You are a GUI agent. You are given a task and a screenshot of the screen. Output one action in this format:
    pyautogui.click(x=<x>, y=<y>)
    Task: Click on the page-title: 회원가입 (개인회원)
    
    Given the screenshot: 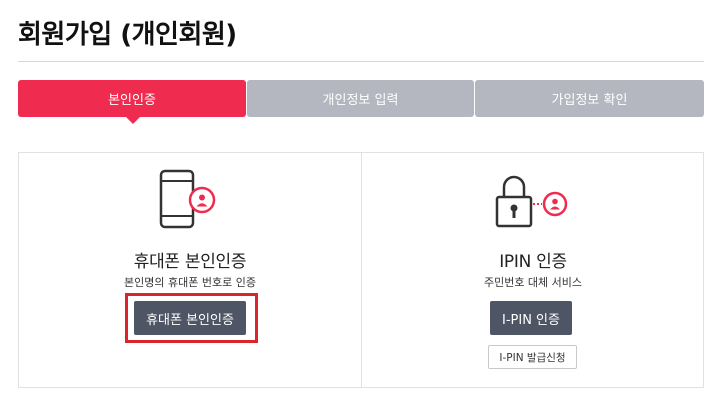 What is the action you would take?
    pyautogui.click(x=127, y=35)
    